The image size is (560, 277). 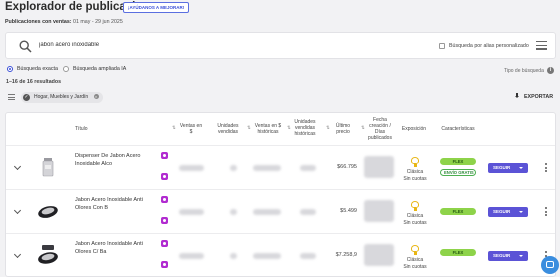 What do you see at coordinates (34, 82) in the screenshot?
I see `results-count: 1–16 de 16 resultados` at bounding box center [34, 82].